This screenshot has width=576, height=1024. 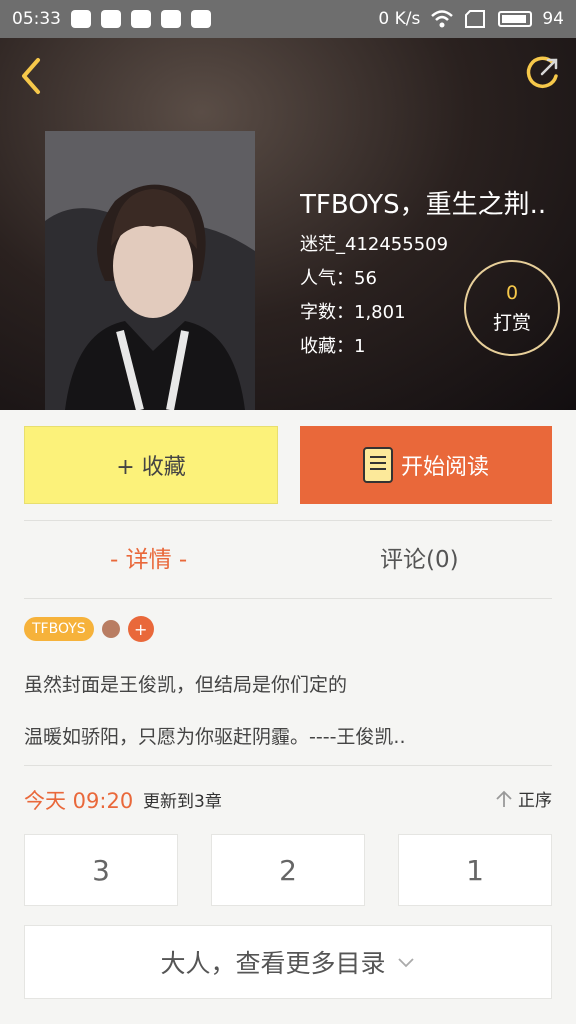 I want to click on tab-detail: - 详情 -, so click(x=148, y=557).